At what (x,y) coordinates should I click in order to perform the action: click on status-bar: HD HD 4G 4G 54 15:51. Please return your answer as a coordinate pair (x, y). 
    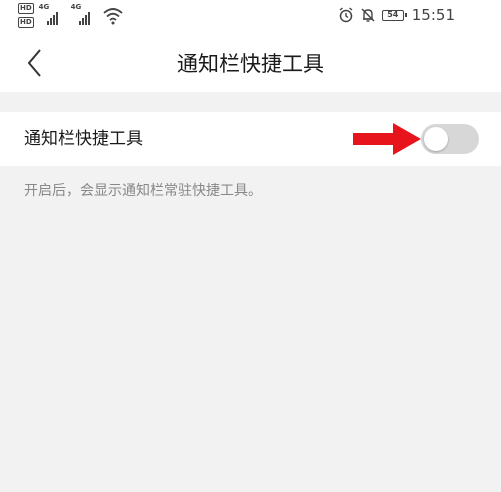
    Looking at the image, I should click on (250, 17).